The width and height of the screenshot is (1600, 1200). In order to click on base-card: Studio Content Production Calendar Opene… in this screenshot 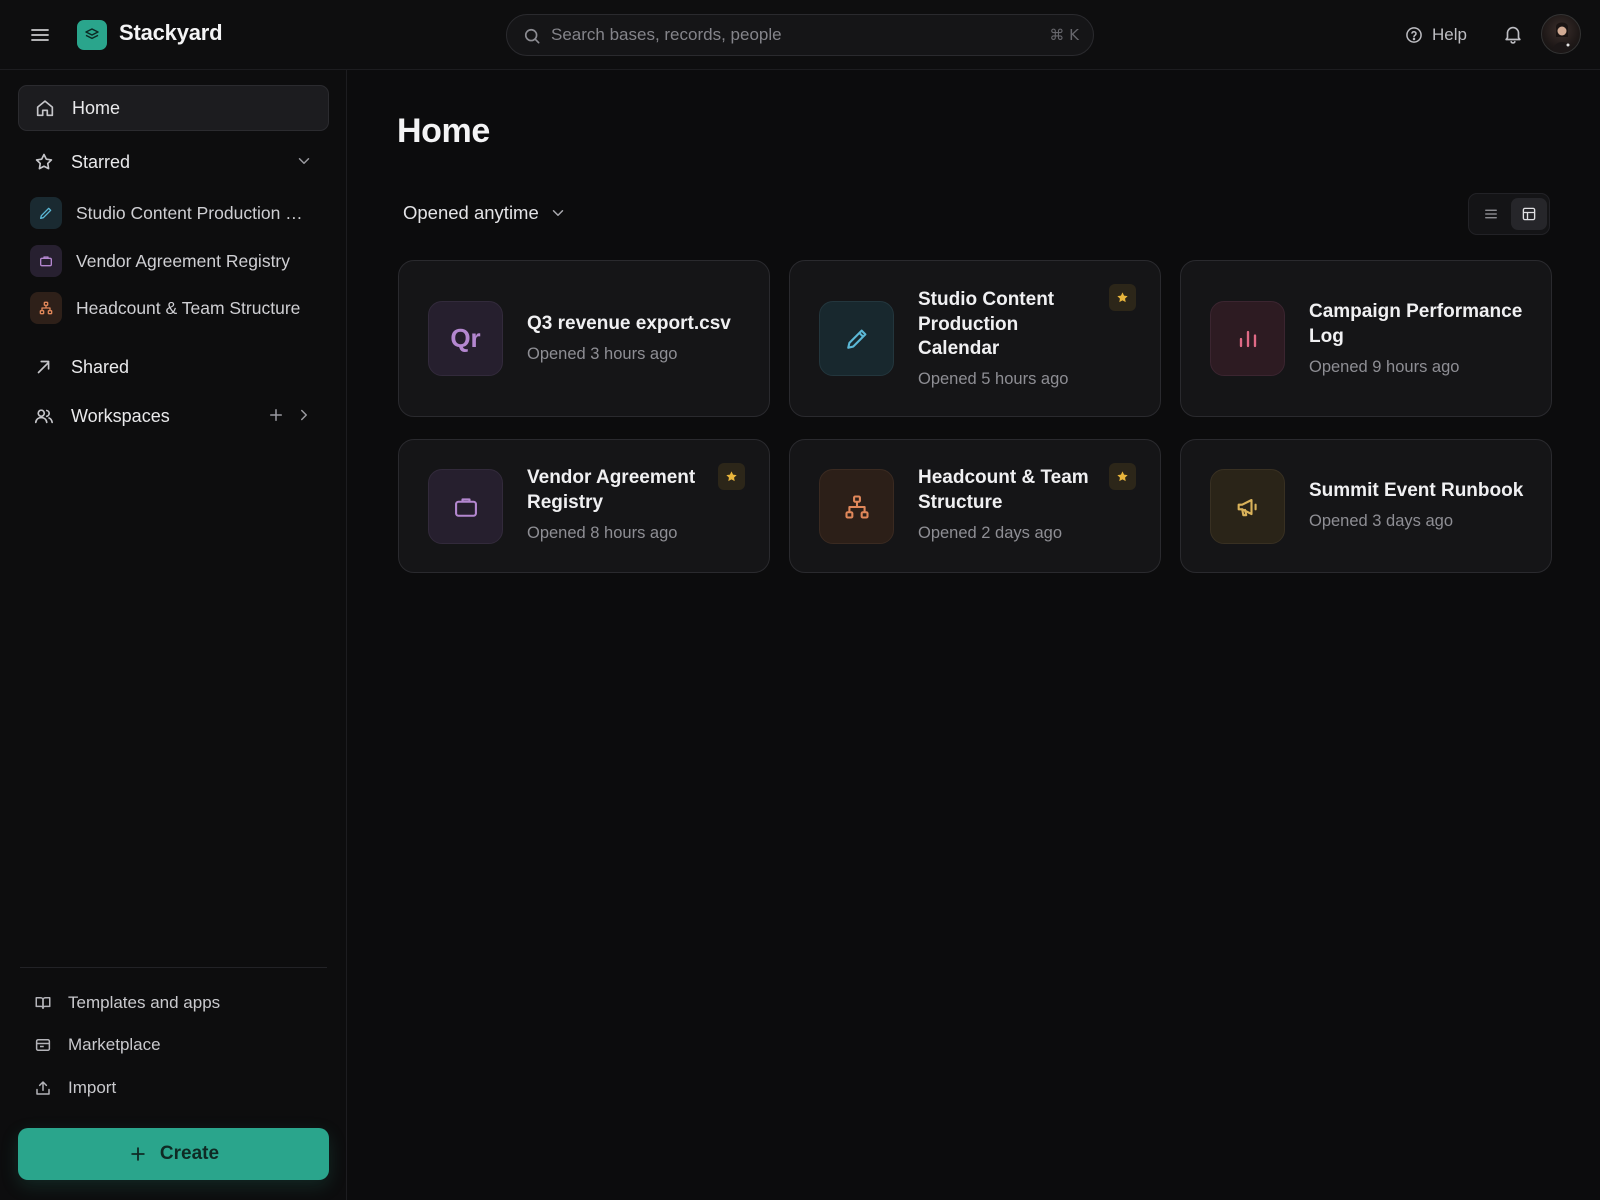, I will do `click(975, 338)`.